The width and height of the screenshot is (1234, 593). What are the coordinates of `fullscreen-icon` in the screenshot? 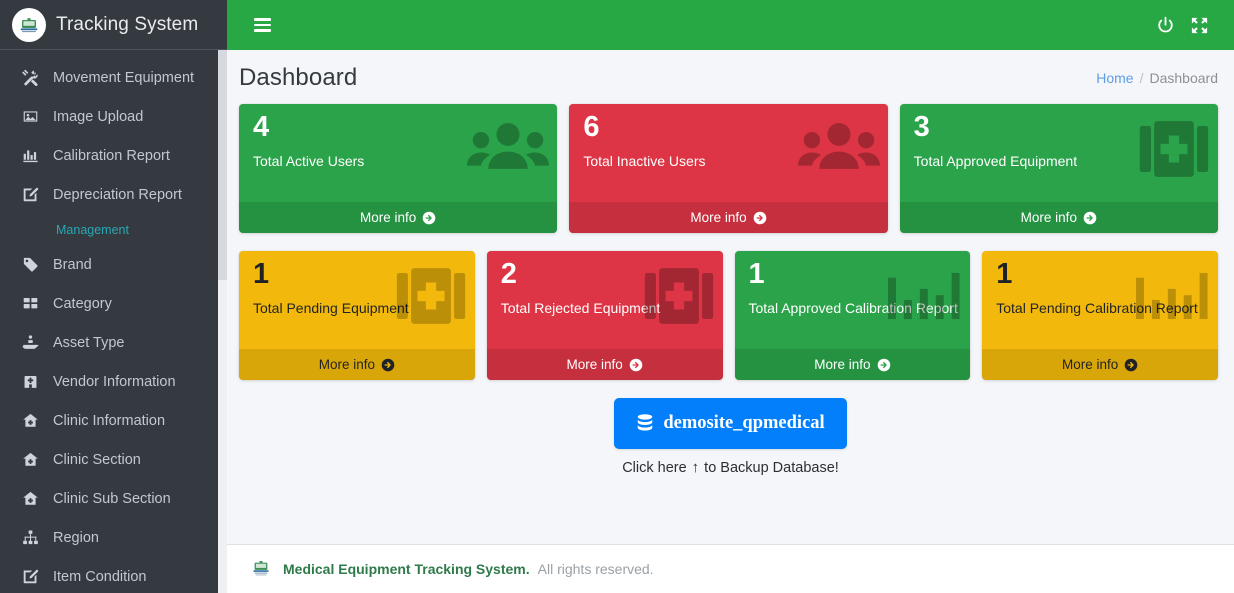 It's located at (1199, 25).